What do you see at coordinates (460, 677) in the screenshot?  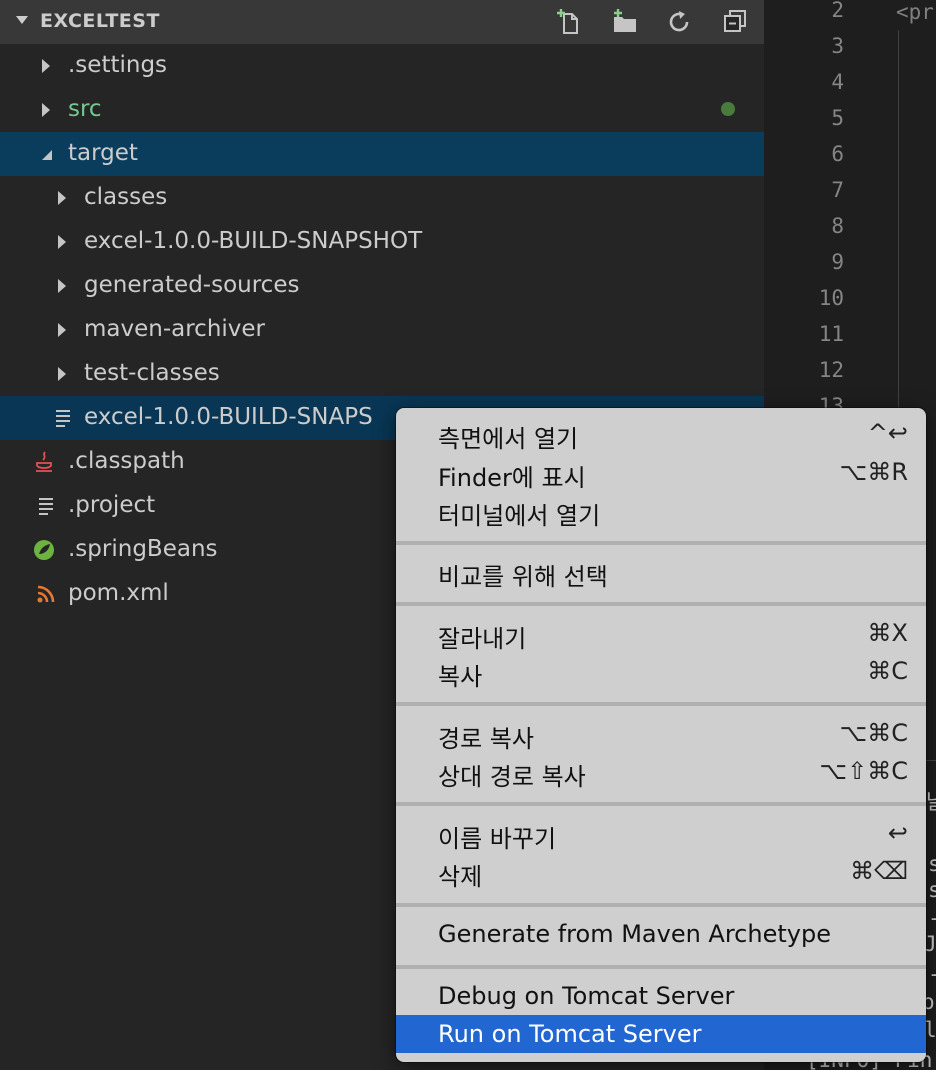 I see `menu-item-label: 복사` at bounding box center [460, 677].